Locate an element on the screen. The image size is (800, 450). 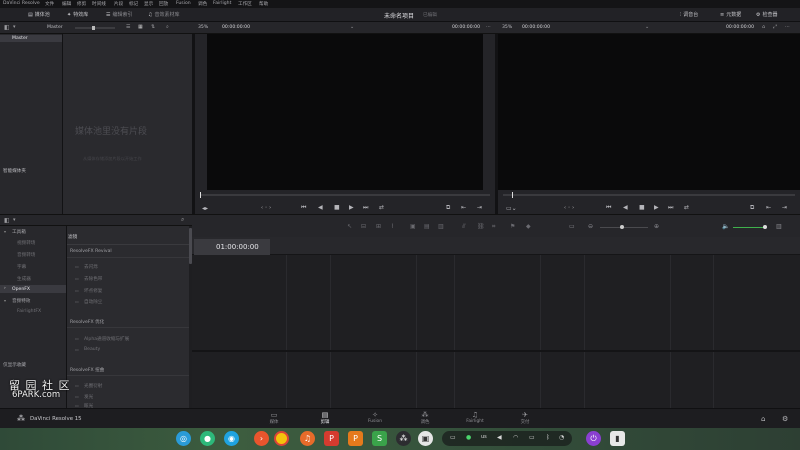
volume-slider is located at coordinates (750, 227).